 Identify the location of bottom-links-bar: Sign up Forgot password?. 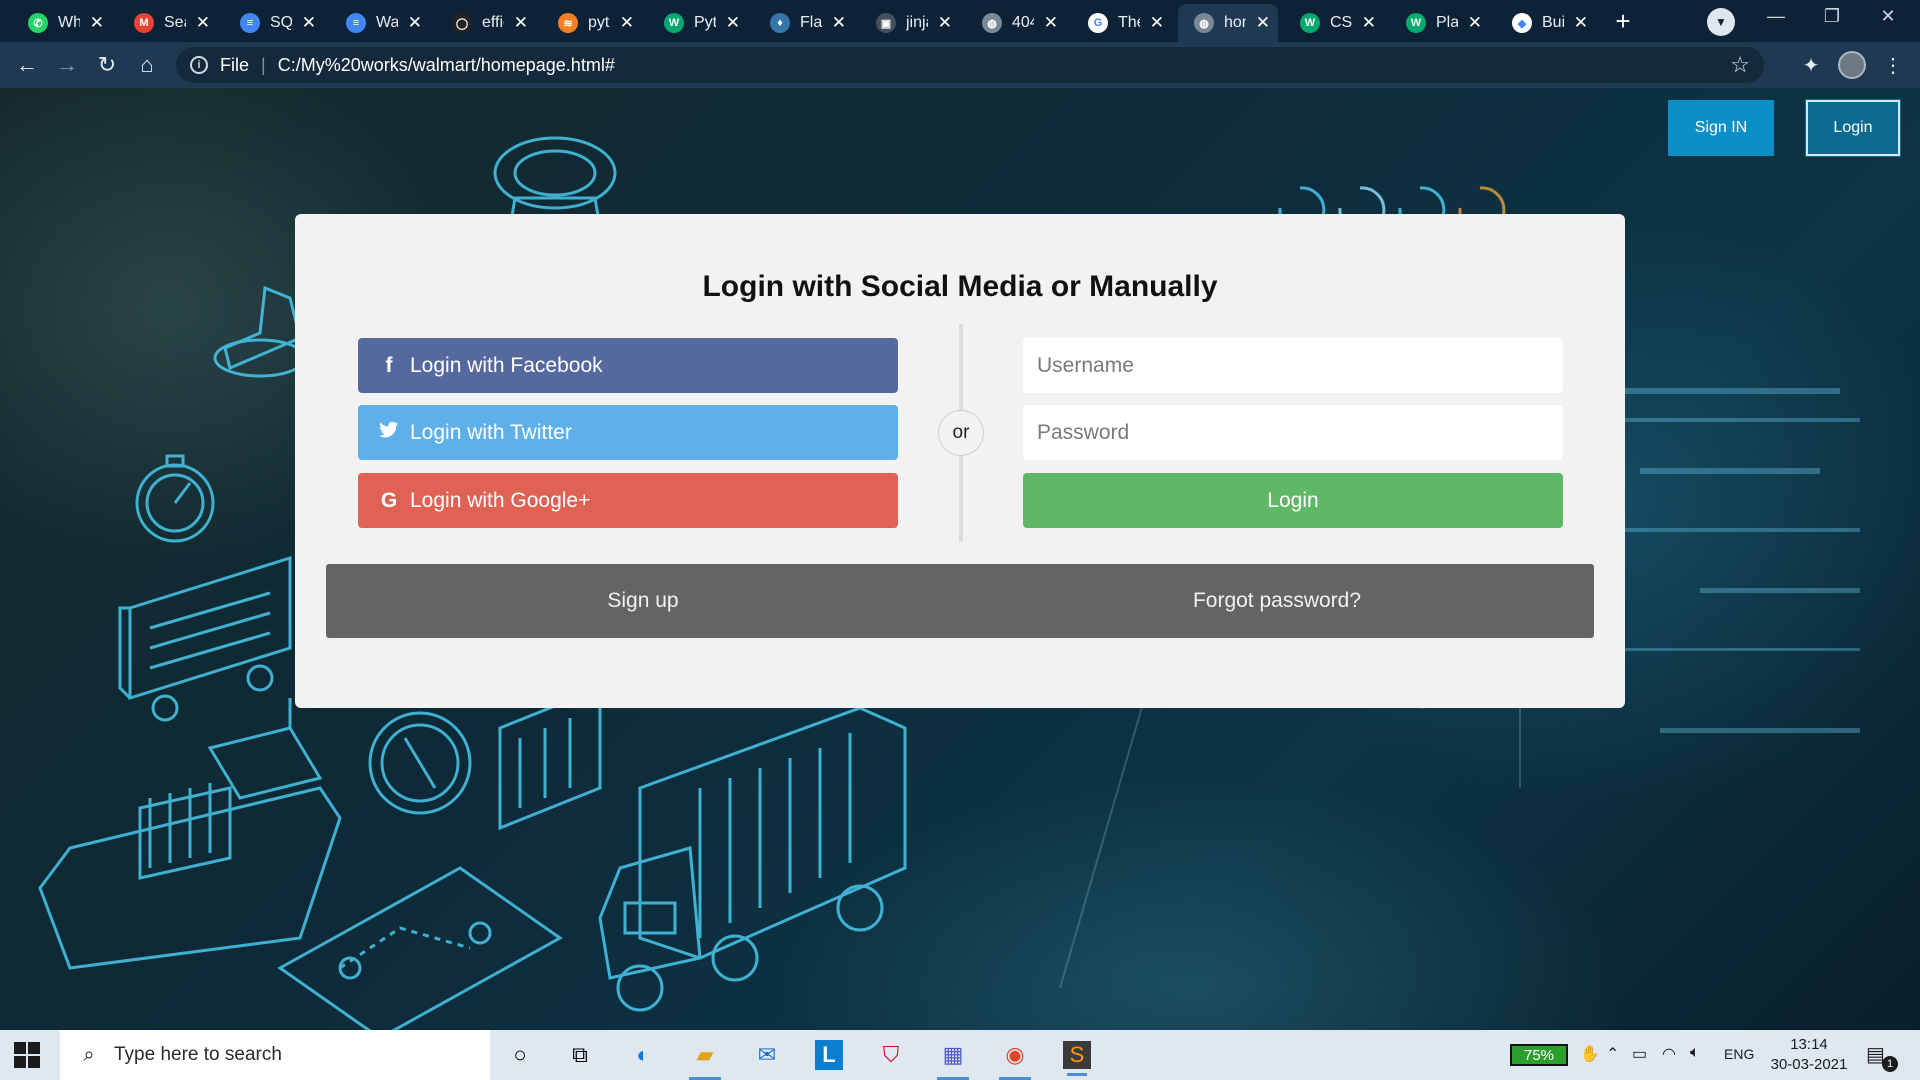
(960, 601).